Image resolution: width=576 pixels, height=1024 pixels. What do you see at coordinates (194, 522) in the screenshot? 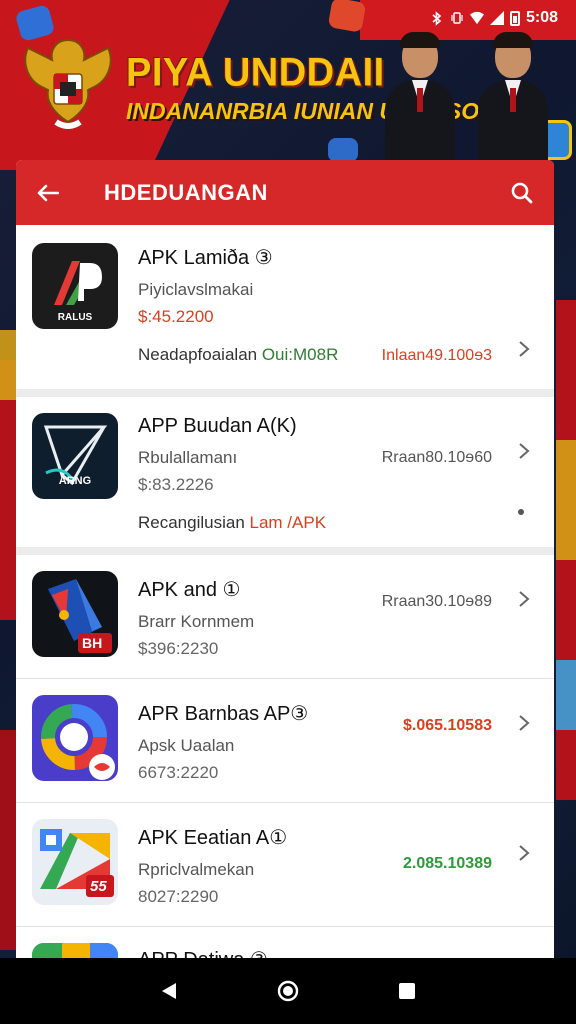
I see `app-note-text: Recangilusian` at bounding box center [194, 522].